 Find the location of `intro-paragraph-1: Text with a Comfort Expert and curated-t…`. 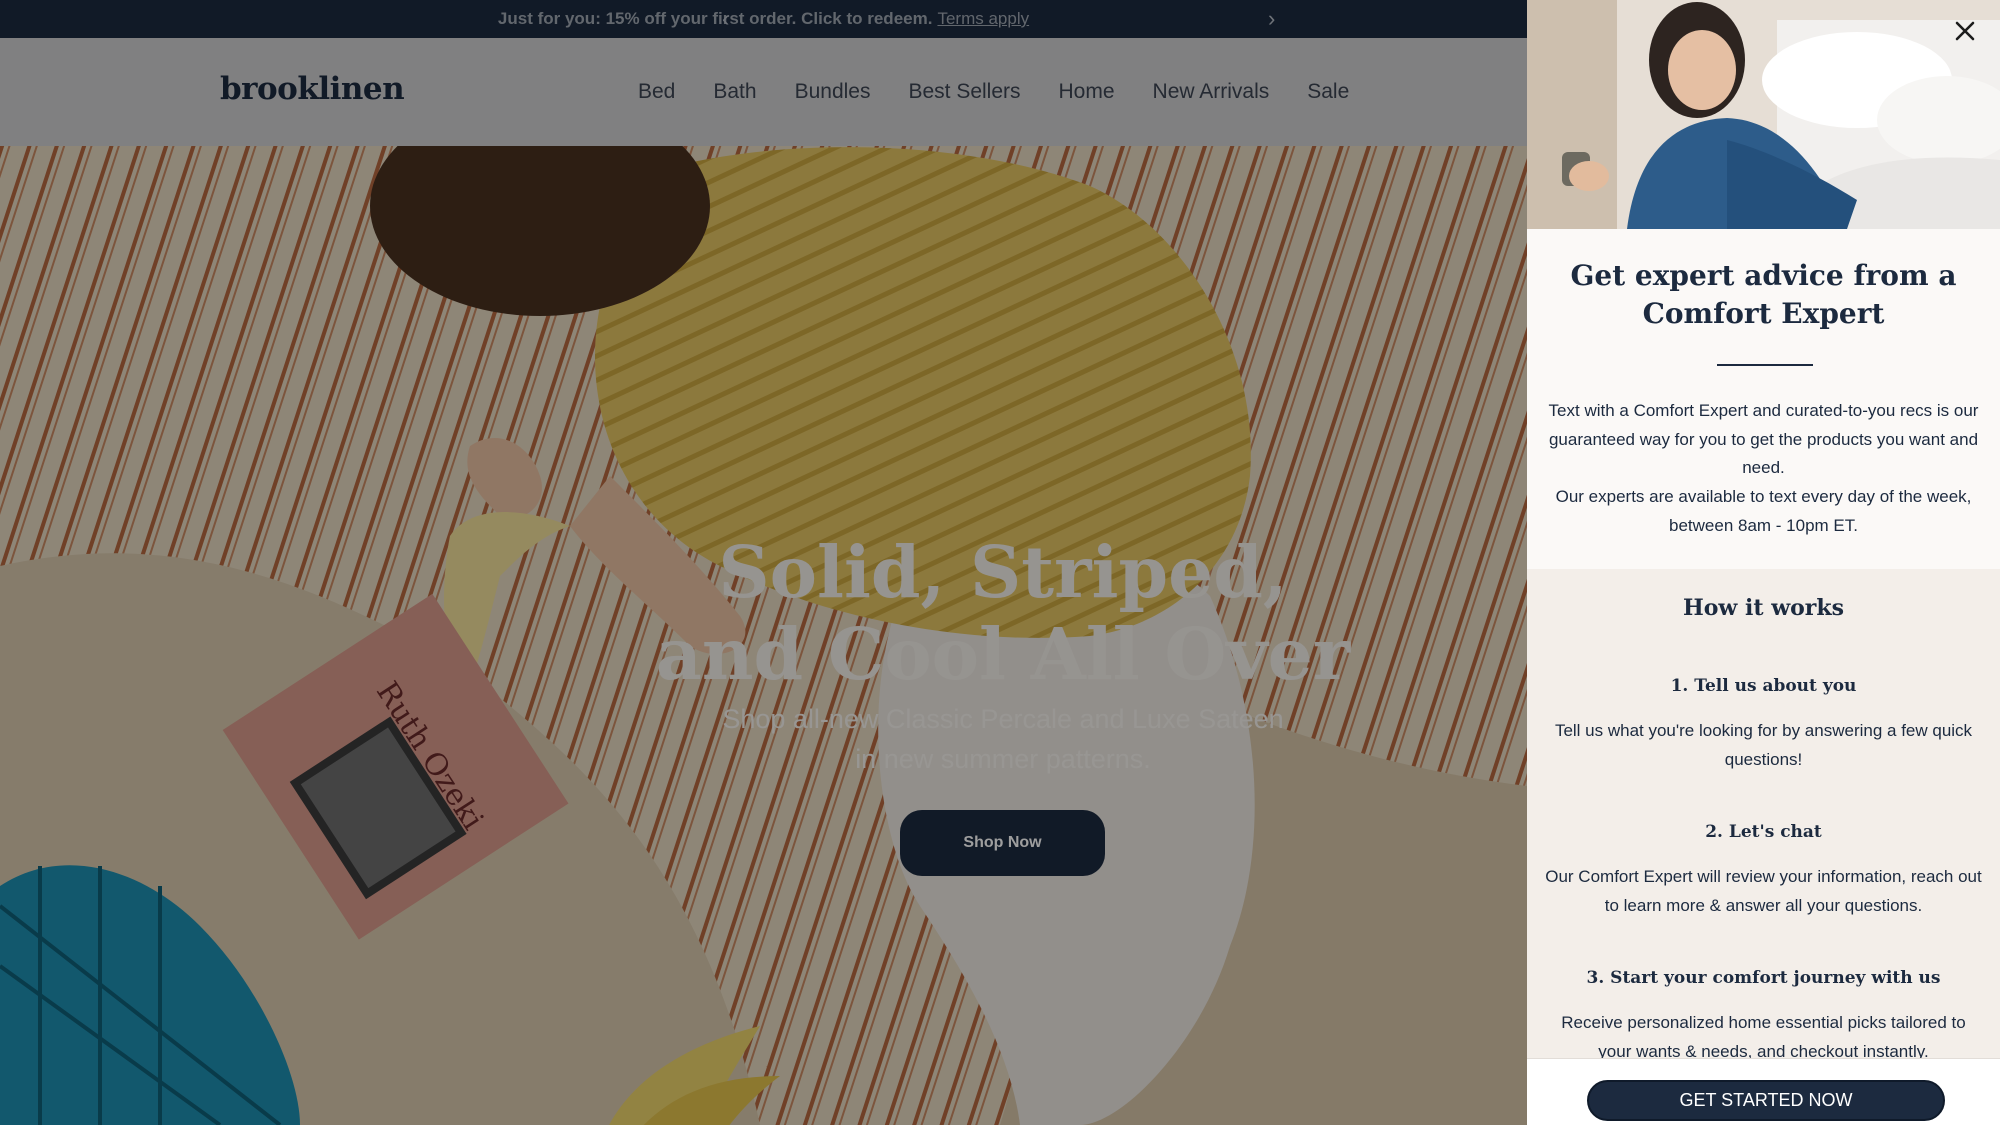

intro-paragraph-1: Text with a Comfort Expert and curated-t… is located at coordinates (1763, 439).